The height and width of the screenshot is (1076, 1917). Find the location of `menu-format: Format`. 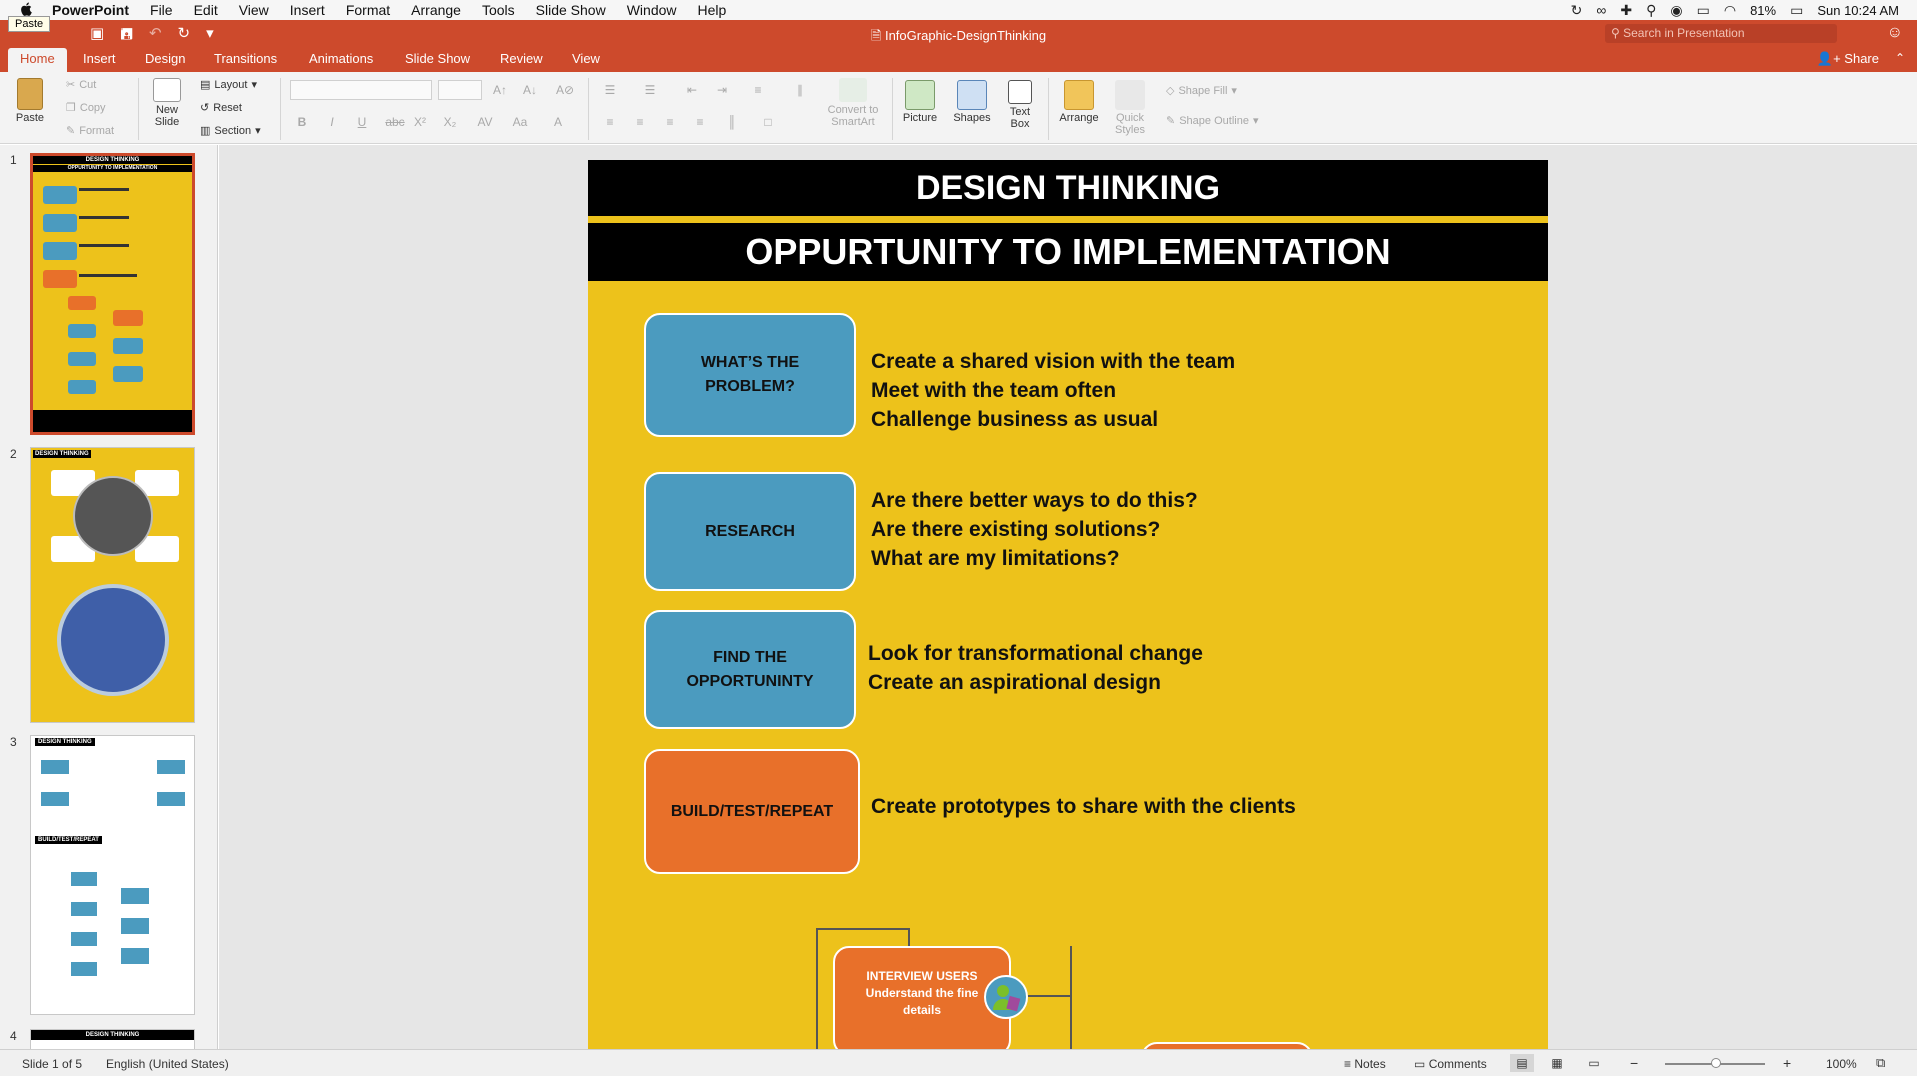

menu-format: Format is located at coordinates (368, 10).